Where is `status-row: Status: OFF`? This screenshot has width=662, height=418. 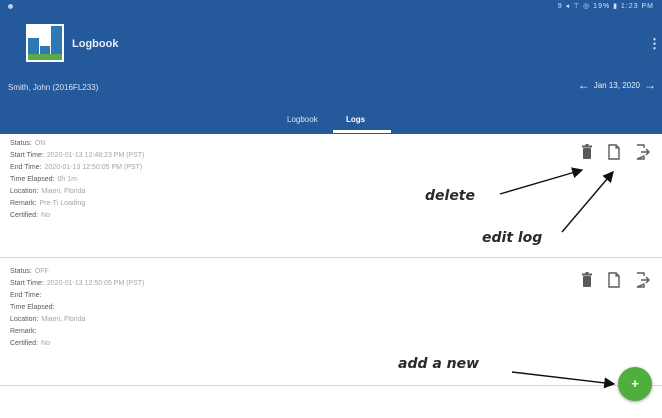 status-row: Status: OFF is located at coordinates (29, 271).